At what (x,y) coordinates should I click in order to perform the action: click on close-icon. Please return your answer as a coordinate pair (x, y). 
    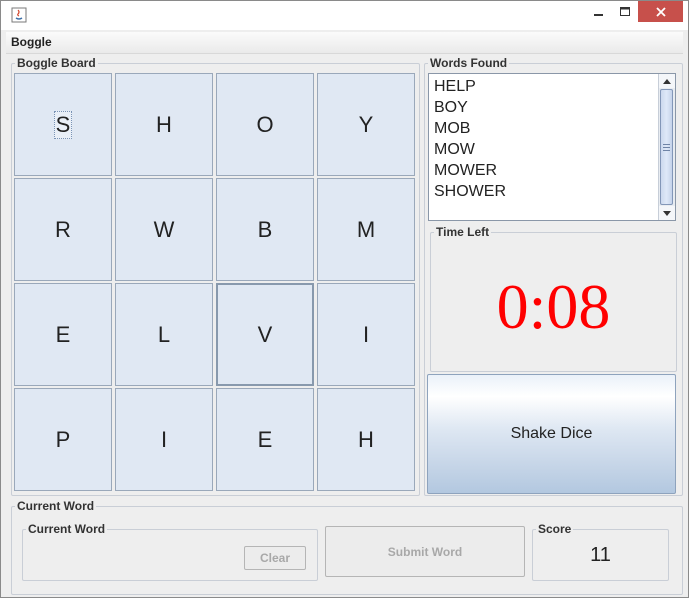
    Looking at the image, I should click on (660, 11).